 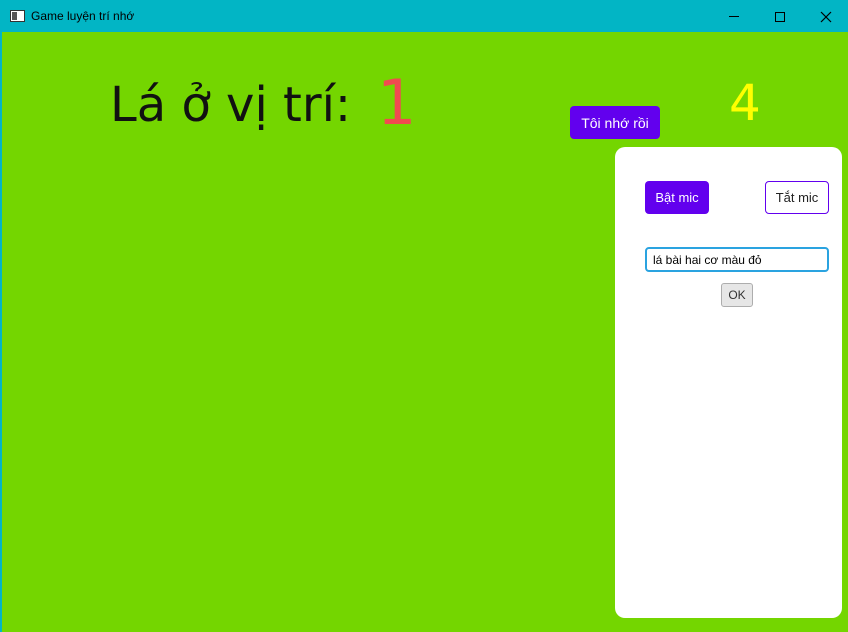 What do you see at coordinates (83, 16) in the screenshot?
I see `window-title: Game luyện trí nhớ` at bounding box center [83, 16].